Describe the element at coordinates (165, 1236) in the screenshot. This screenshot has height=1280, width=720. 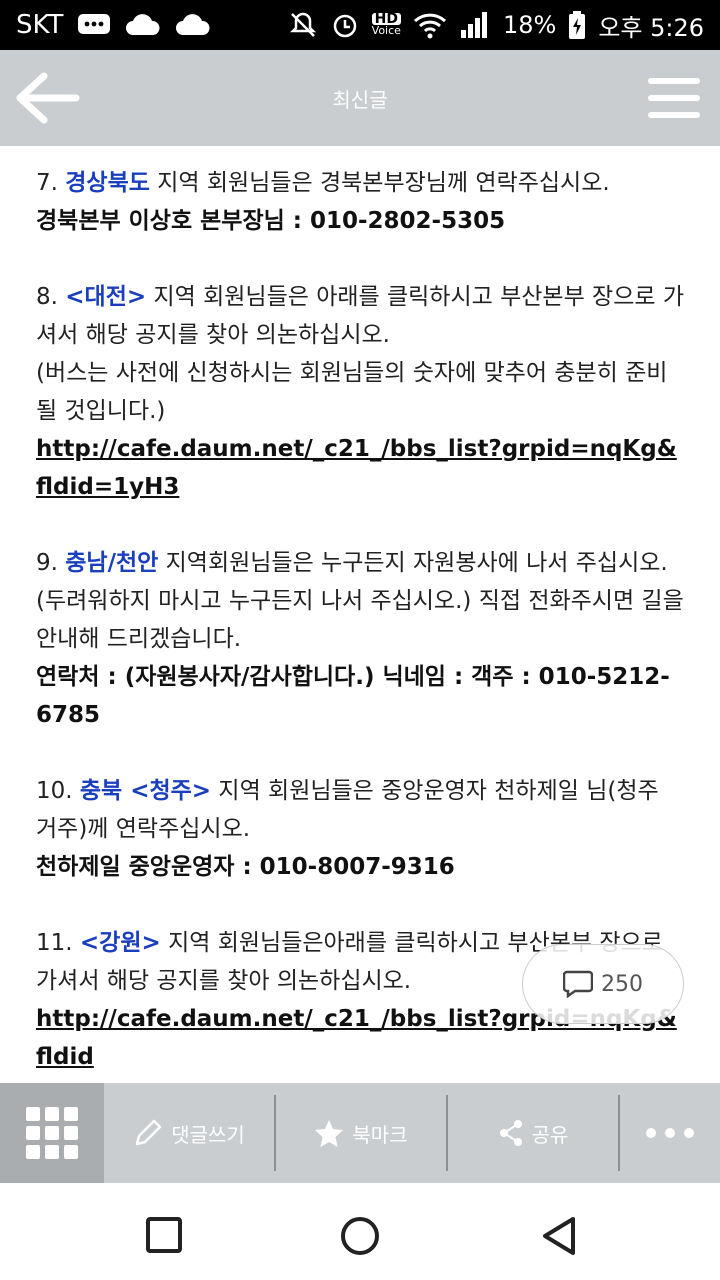
I see `recents-icon` at that location.